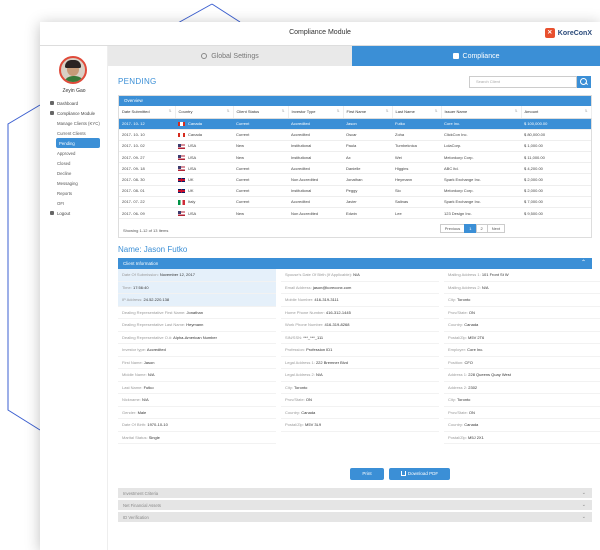 The width and height of the screenshot is (600, 550). What do you see at coordinates (458, 213) in the screenshot?
I see `cell-text: 123 Design Inc.` at bounding box center [458, 213].